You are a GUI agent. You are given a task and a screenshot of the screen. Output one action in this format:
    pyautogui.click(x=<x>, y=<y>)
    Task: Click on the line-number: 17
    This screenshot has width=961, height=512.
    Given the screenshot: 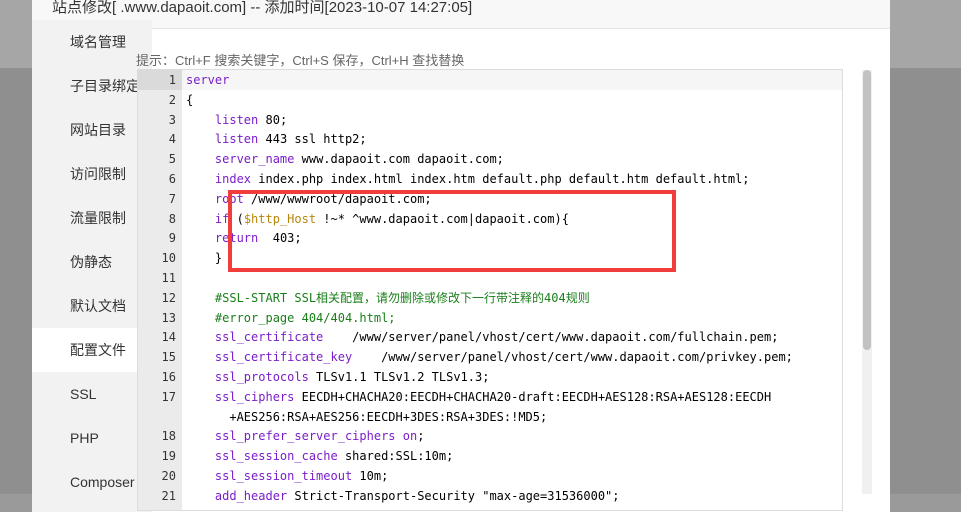 What is the action you would take?
    pyautogui.click(x=168, y=396)
    